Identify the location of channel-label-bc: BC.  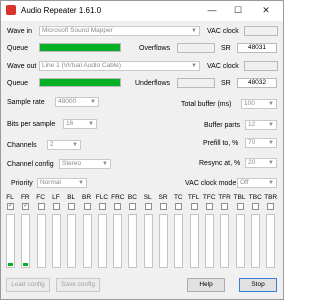
(132, 197).